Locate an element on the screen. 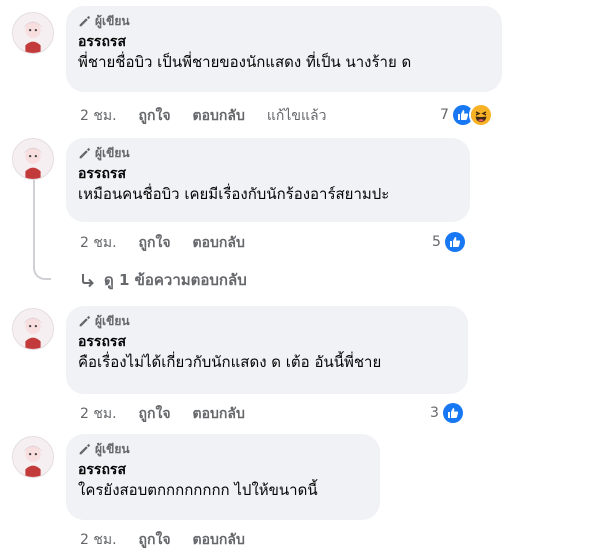 This screenshot has width=600, height=556. reaction-summary: 3 is located at coordinates (447, 413).